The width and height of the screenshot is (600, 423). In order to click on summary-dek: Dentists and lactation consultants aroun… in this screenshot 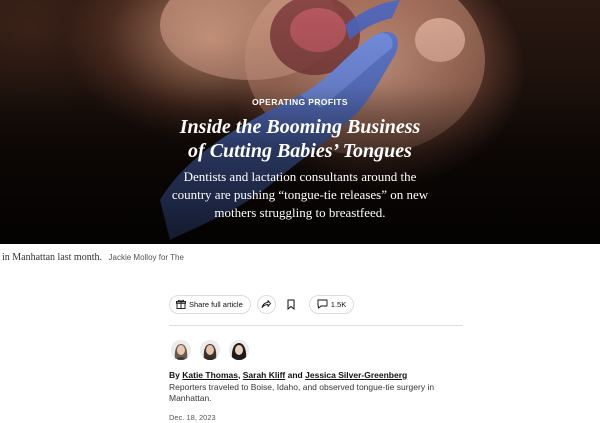, I will do `click(300, 195)`.